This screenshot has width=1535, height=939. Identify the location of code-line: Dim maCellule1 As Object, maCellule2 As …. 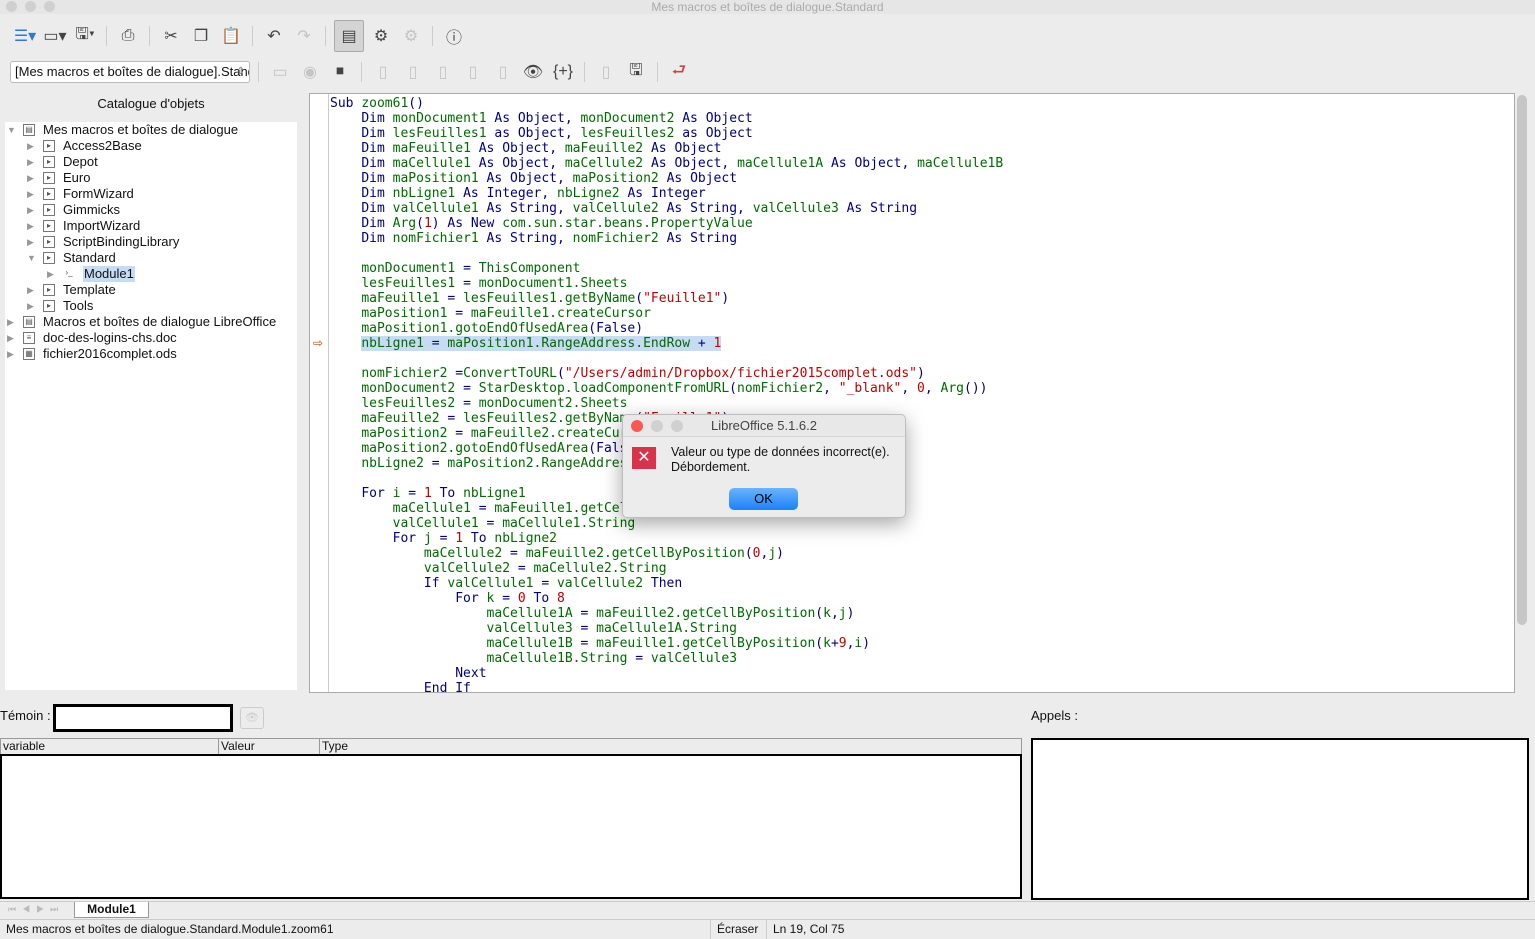
(666, 163).